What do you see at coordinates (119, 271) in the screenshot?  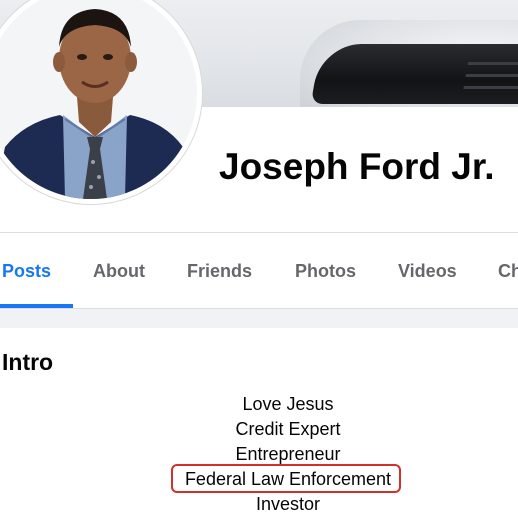 I see `tab-about: About` at bounding box center [119, 271].